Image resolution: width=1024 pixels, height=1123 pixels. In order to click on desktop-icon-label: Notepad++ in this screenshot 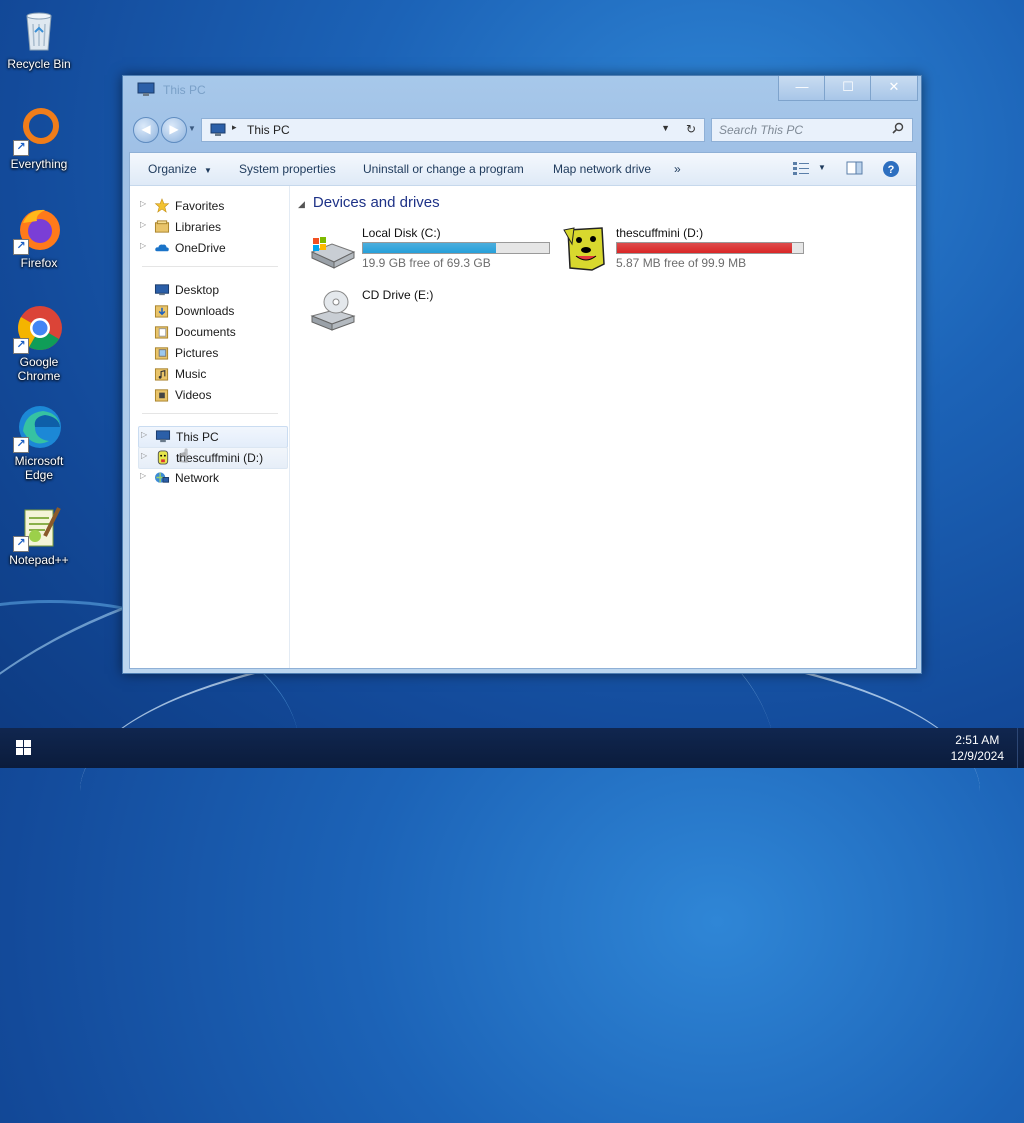, I will do `click(39, 560)`.